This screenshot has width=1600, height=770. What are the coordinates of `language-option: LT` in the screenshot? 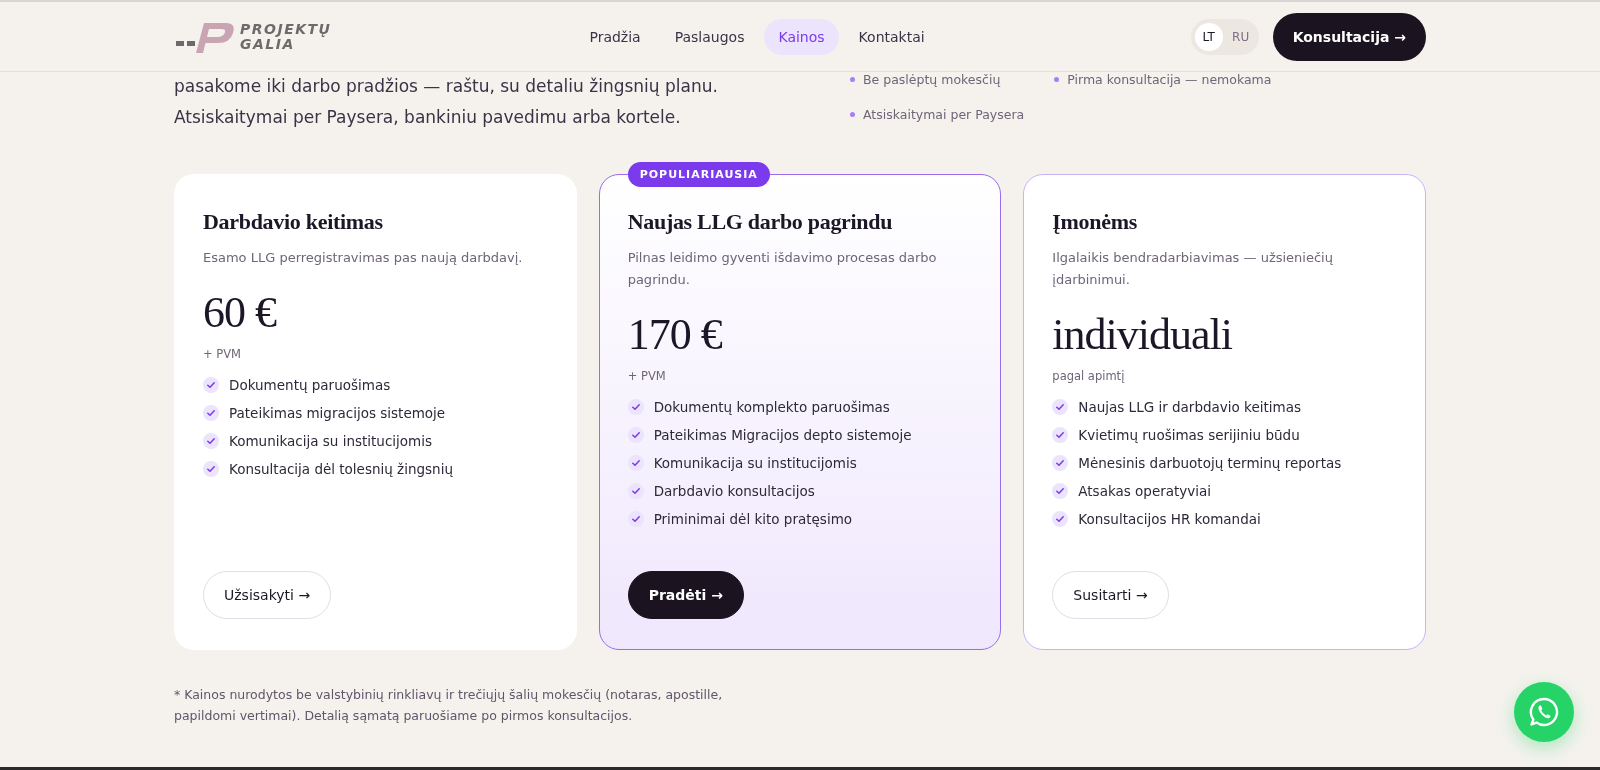 It's located at (1208, 36).